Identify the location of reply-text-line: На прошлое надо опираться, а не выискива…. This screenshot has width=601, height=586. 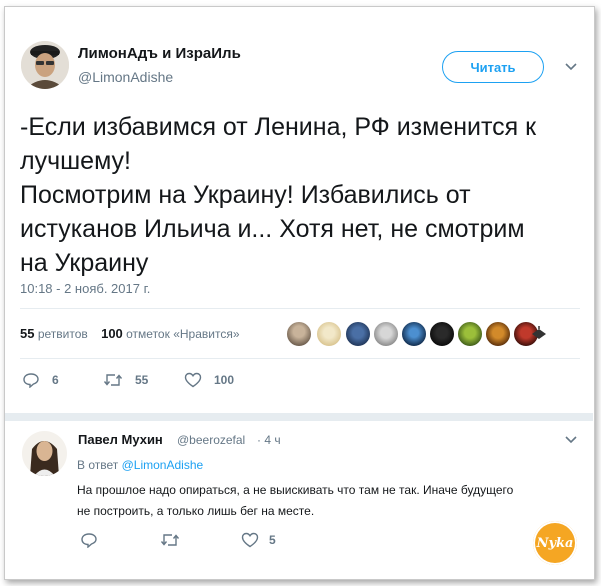
(295, 490).